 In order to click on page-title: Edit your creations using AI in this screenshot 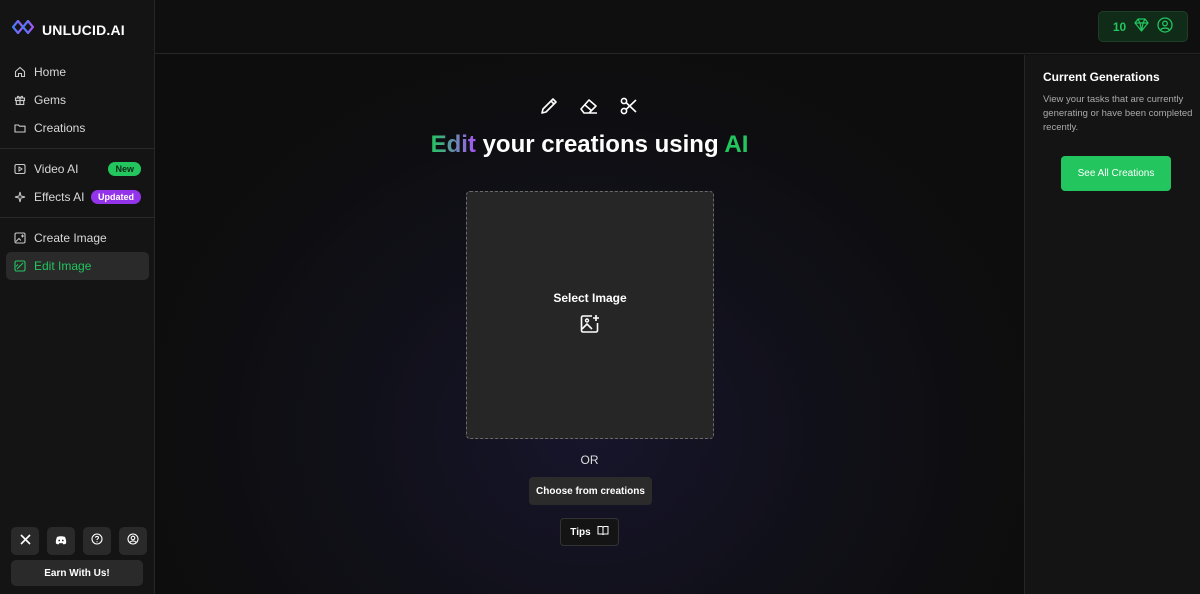, I will do `click(589, 145)`.